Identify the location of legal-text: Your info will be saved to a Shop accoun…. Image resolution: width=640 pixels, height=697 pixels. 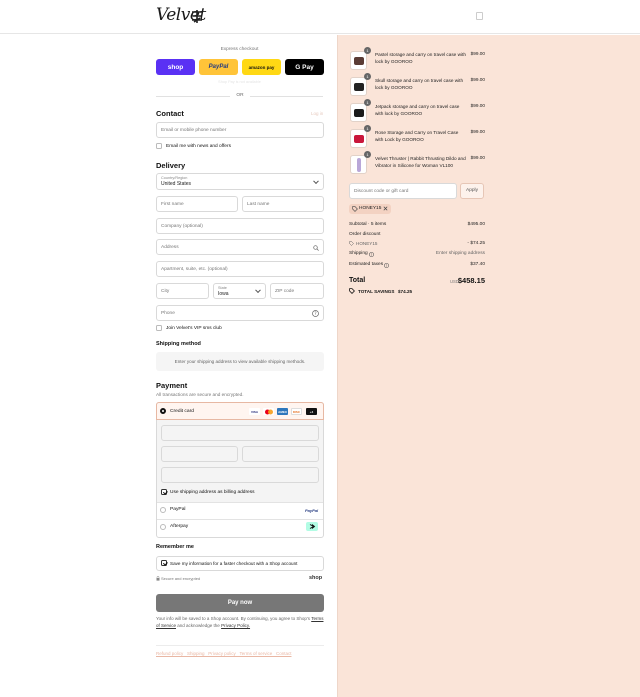
(241, 622).